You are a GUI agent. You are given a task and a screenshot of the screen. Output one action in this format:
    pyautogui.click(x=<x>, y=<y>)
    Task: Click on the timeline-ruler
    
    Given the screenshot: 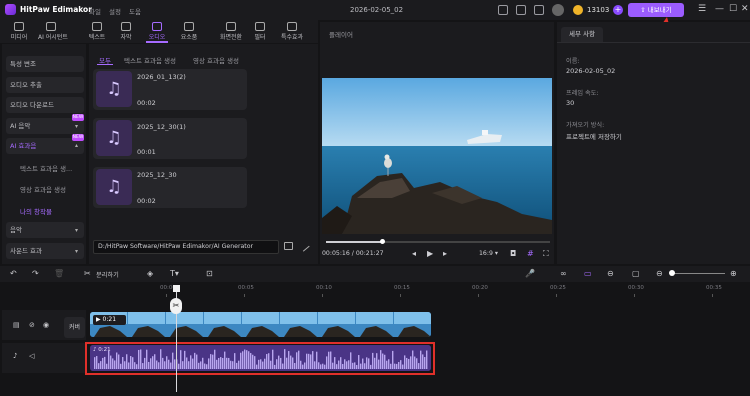 What is the action you would take?
    pyautogui.click(x=419, y=290)
    